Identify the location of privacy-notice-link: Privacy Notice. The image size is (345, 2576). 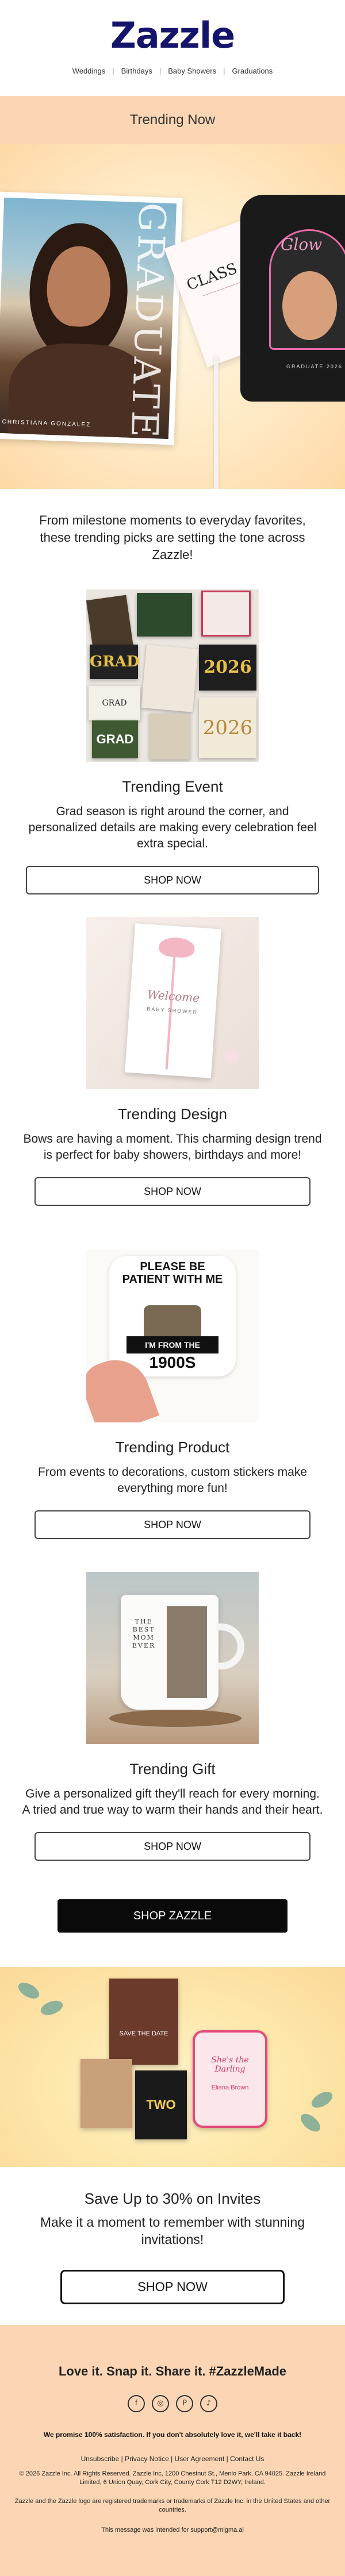
(147, 2459).